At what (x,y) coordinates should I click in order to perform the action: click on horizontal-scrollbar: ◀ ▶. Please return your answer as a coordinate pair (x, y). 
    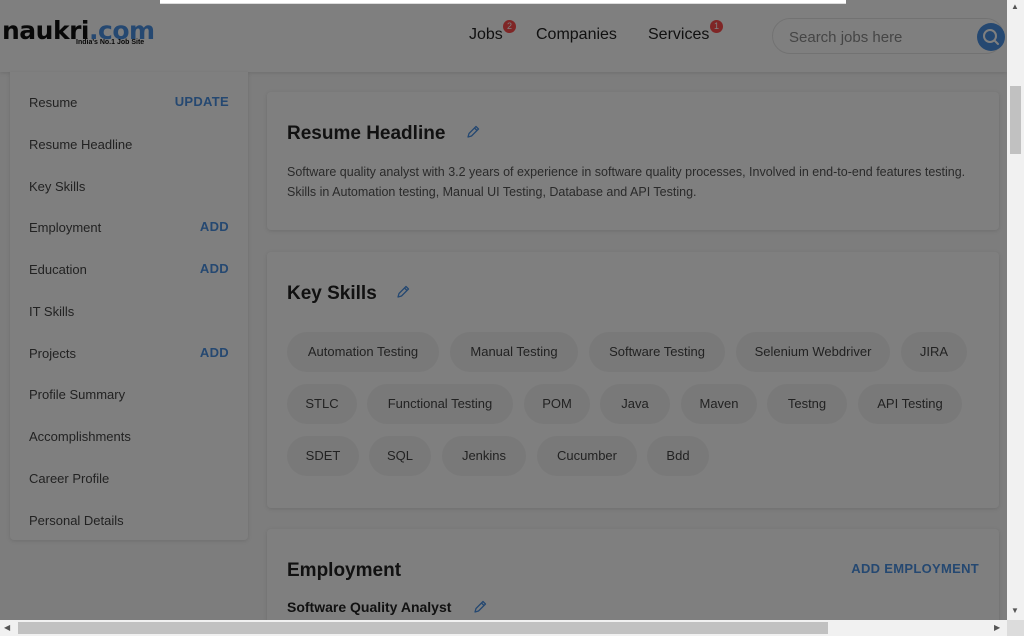
    Looking at the image, I should click on (503, 628).